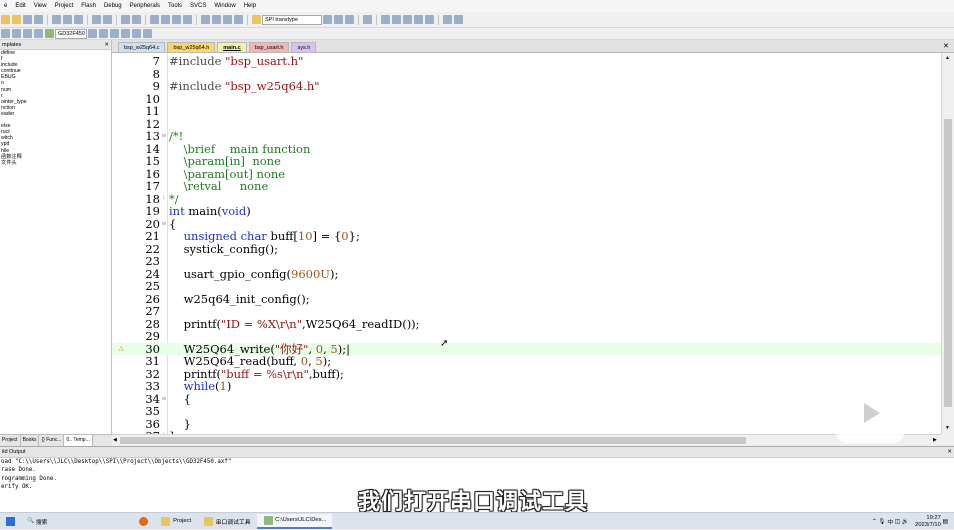 This screenshot has height=530, width=954. I want to click on taskbar-item-serial-tool: 串口调试工具, so click(226, 521).